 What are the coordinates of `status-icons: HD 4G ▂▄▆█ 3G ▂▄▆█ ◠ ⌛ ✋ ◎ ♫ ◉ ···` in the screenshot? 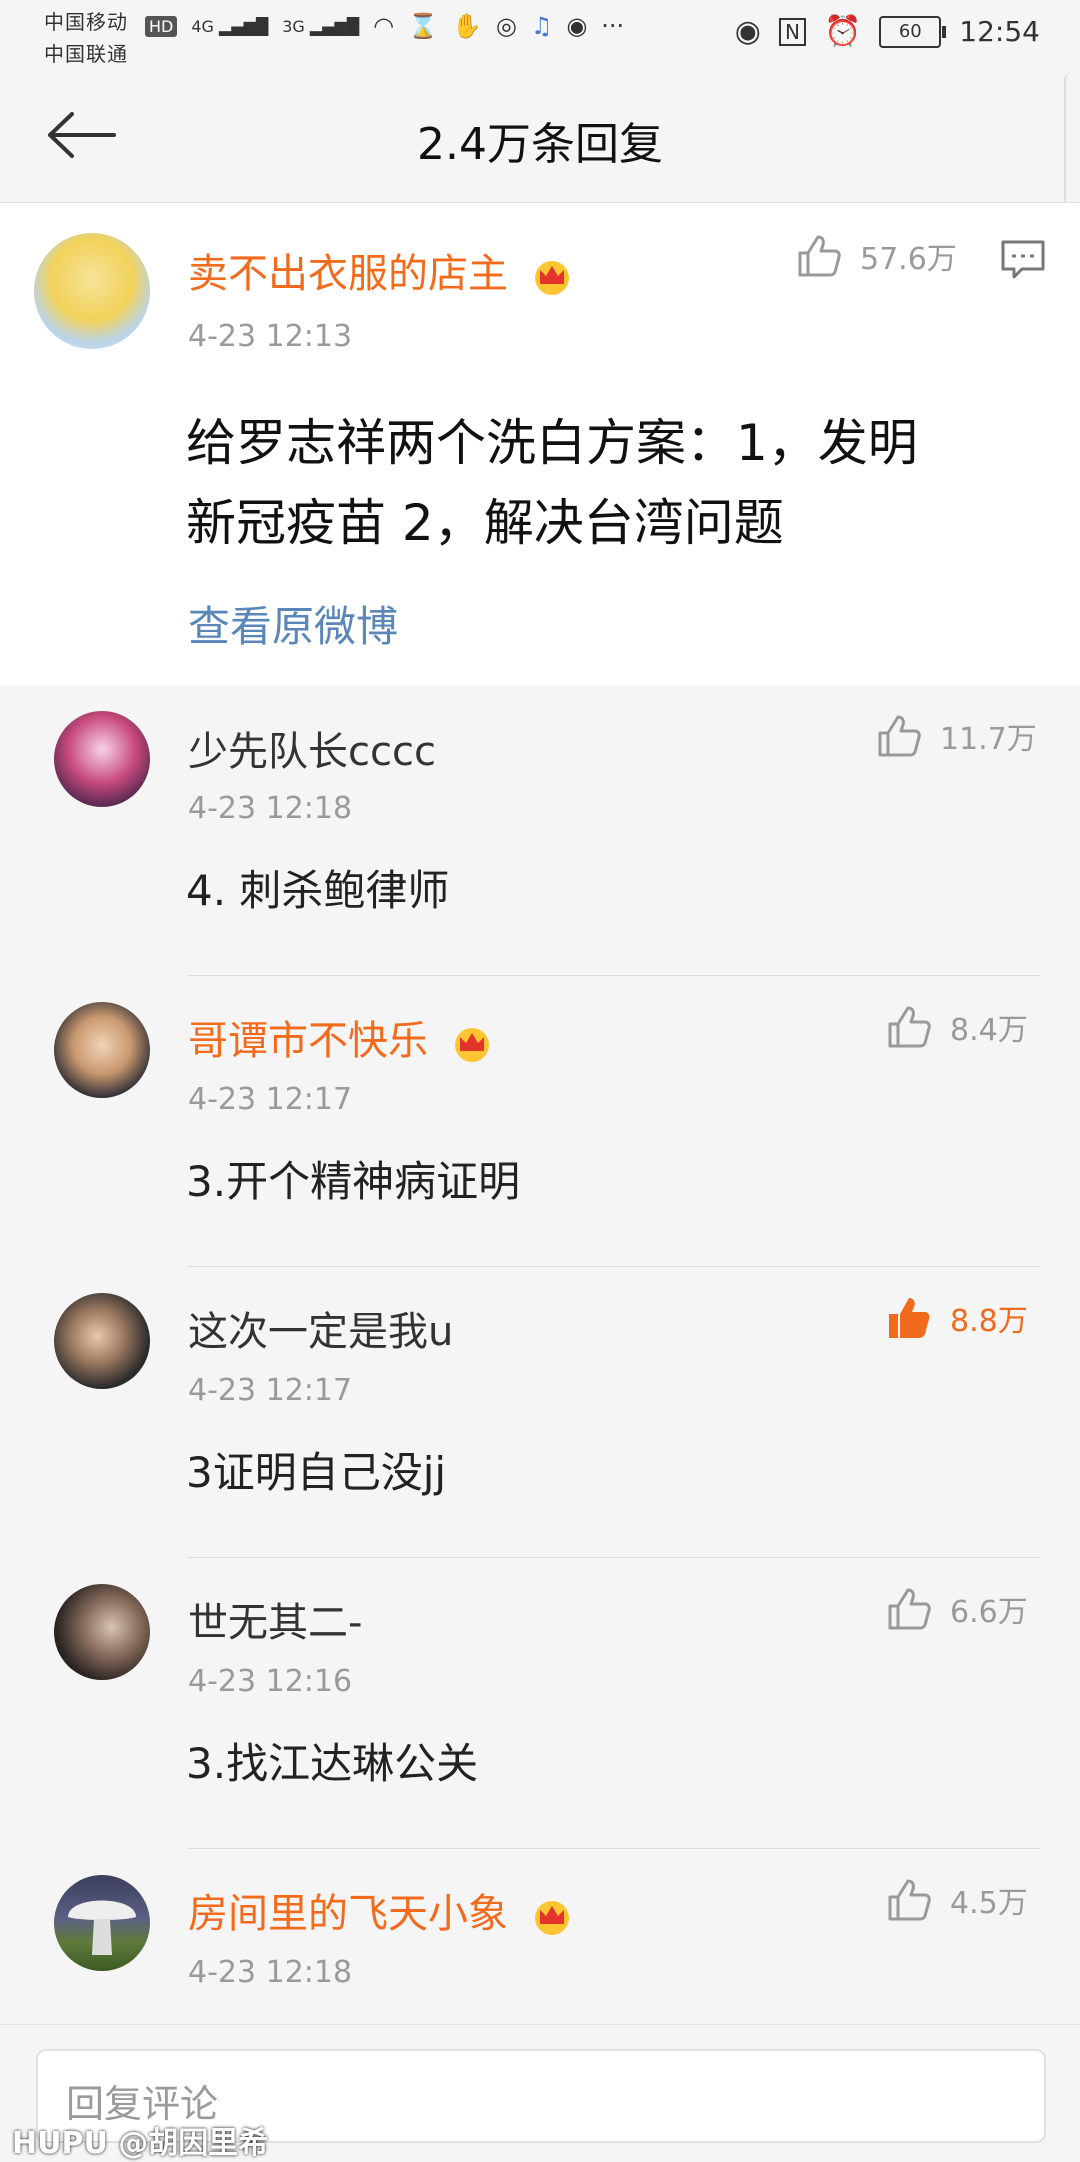 It's located at (384, 26).